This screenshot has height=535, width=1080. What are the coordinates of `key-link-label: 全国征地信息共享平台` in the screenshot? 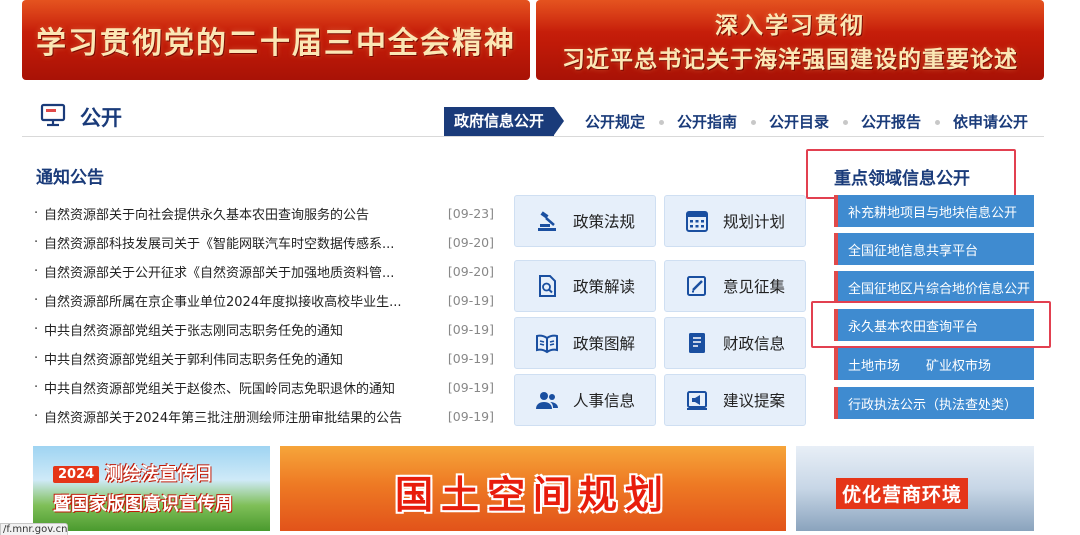 It's located at (913, 251).